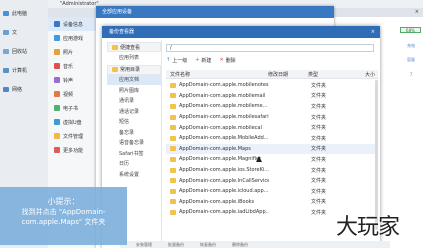 The height and width of the screenshot is (248, 423). What do you see at coordinates (57, 38) in the screenshot?
I see `apps-icon` at bounding box center [57, 38].